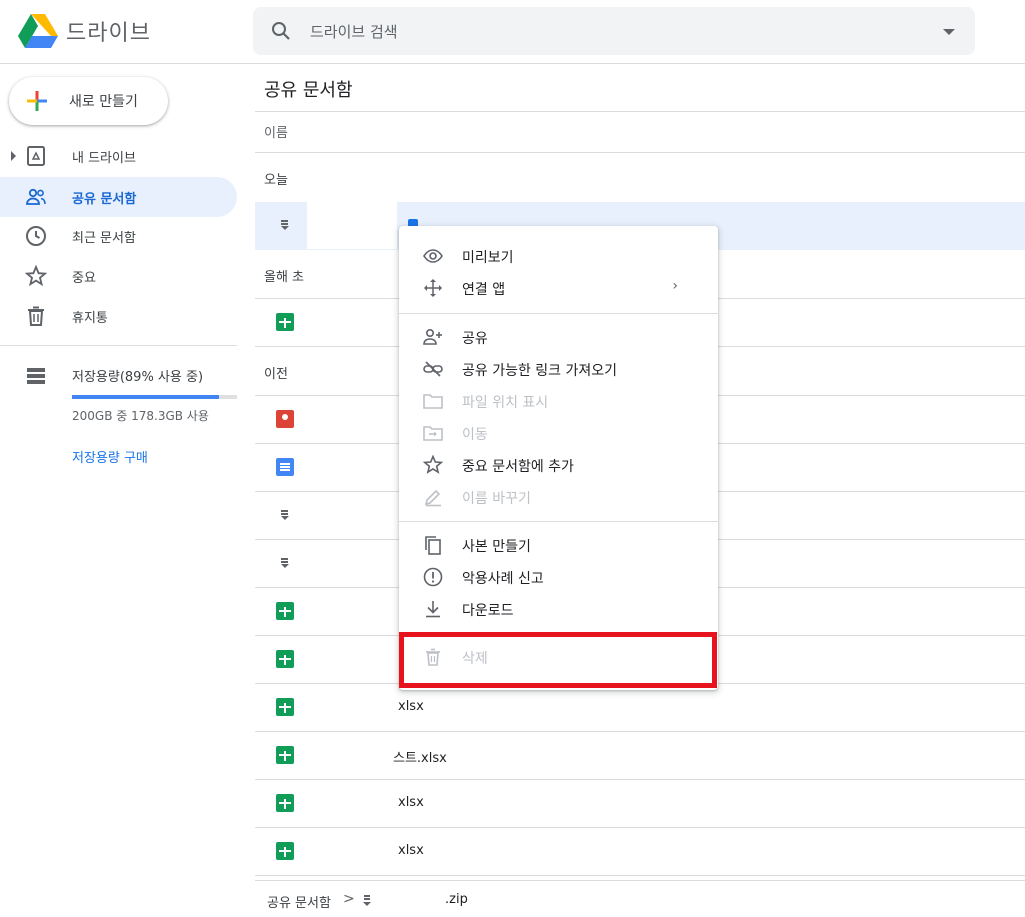 The image size is (1025, 917). Describe the element at coordinates (299, 901) in the screenshot. I see `breadcrumb-root: 공유 문서함` at that location.